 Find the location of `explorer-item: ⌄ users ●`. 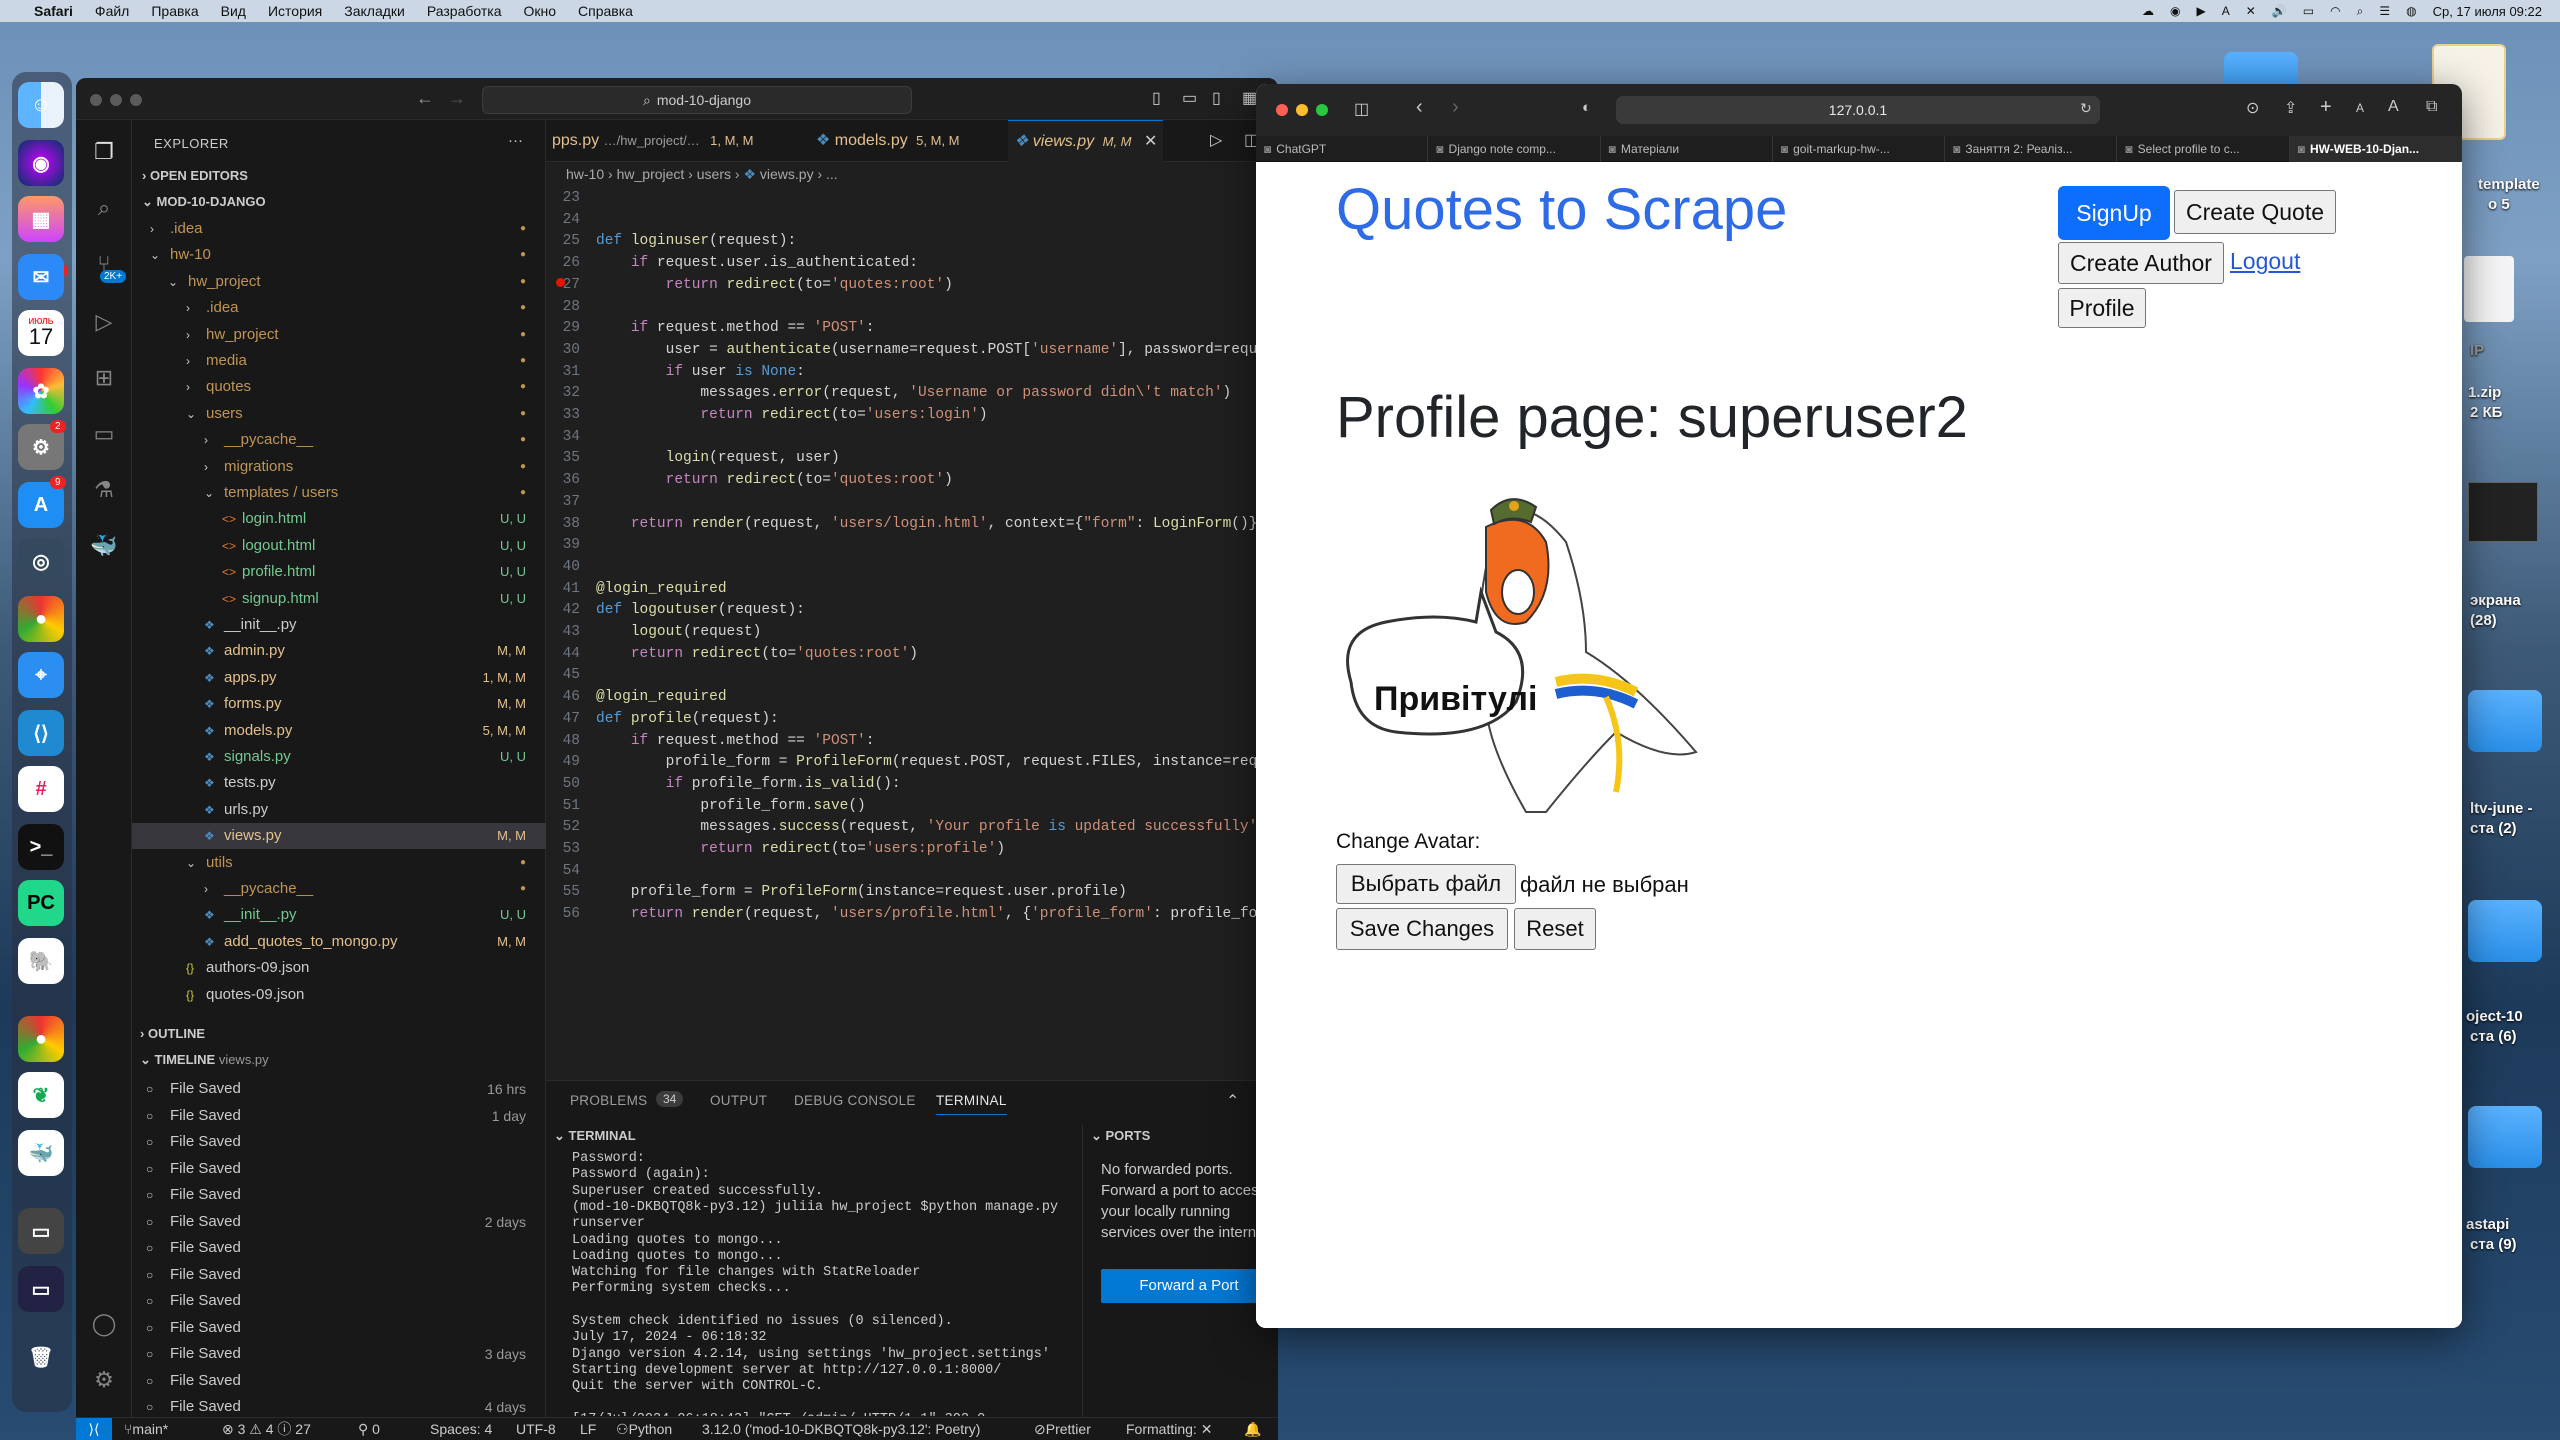

explorer-item: ⌄ users ● is located at coordinates (339, 414).